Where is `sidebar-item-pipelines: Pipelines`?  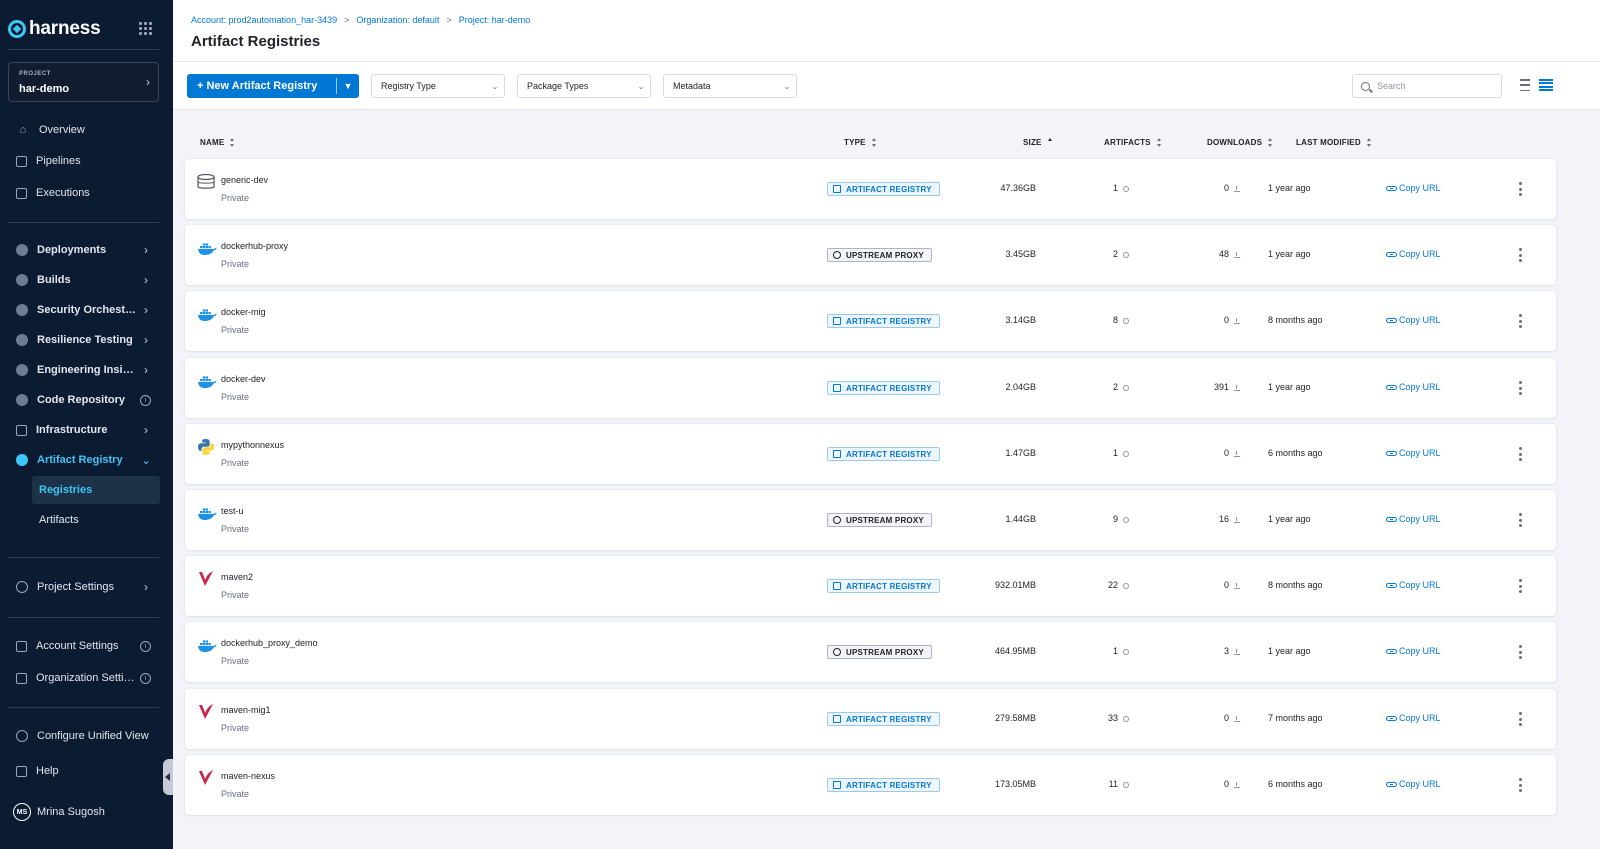 sidebar-item-pipelines: Pipelines is located at coordinates (83, 161).